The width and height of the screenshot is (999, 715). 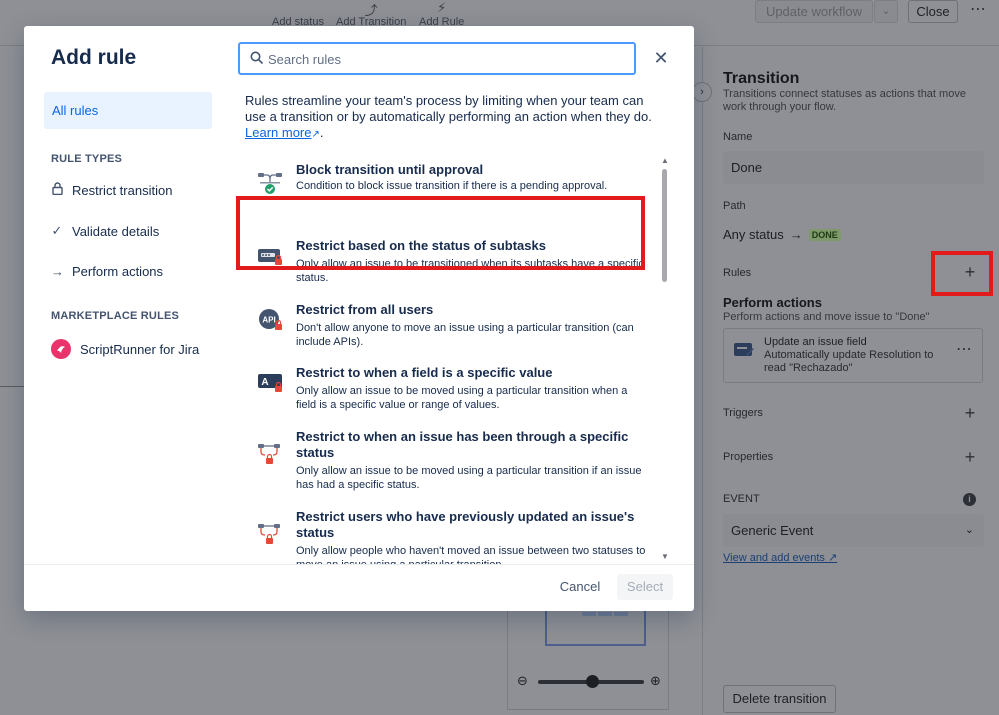 What do you see at coordinates (761, 78) in the screenshot?
I see `panel-title: Transition` at bounding box center [761, 78].